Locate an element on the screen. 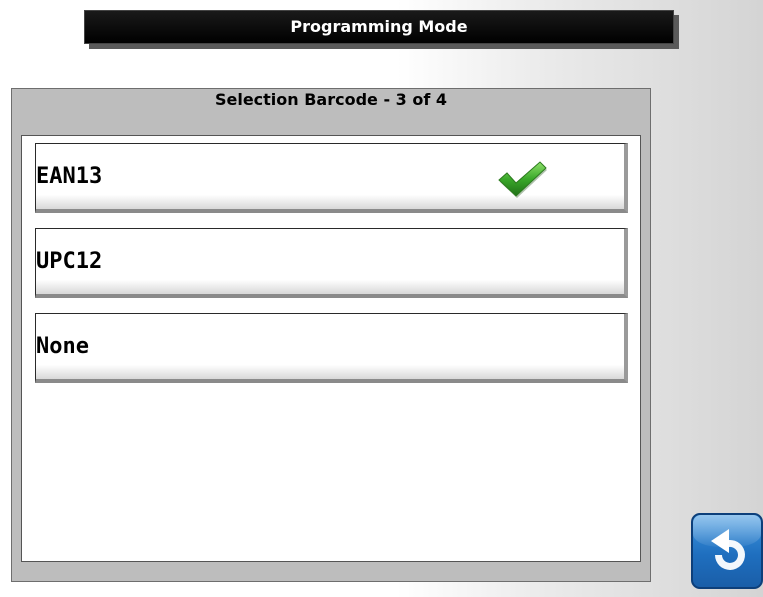 This screenshot has width=763, height=597. back-arrow-icon is located at coordinates (728, 549).